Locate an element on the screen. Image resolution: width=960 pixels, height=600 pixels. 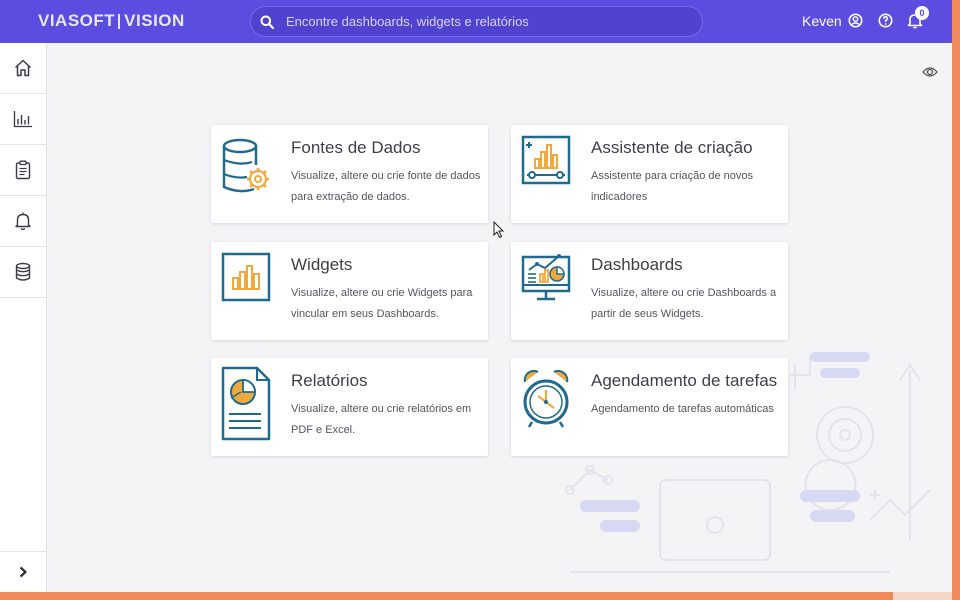
home-icon is located at coordinates (23, 68).